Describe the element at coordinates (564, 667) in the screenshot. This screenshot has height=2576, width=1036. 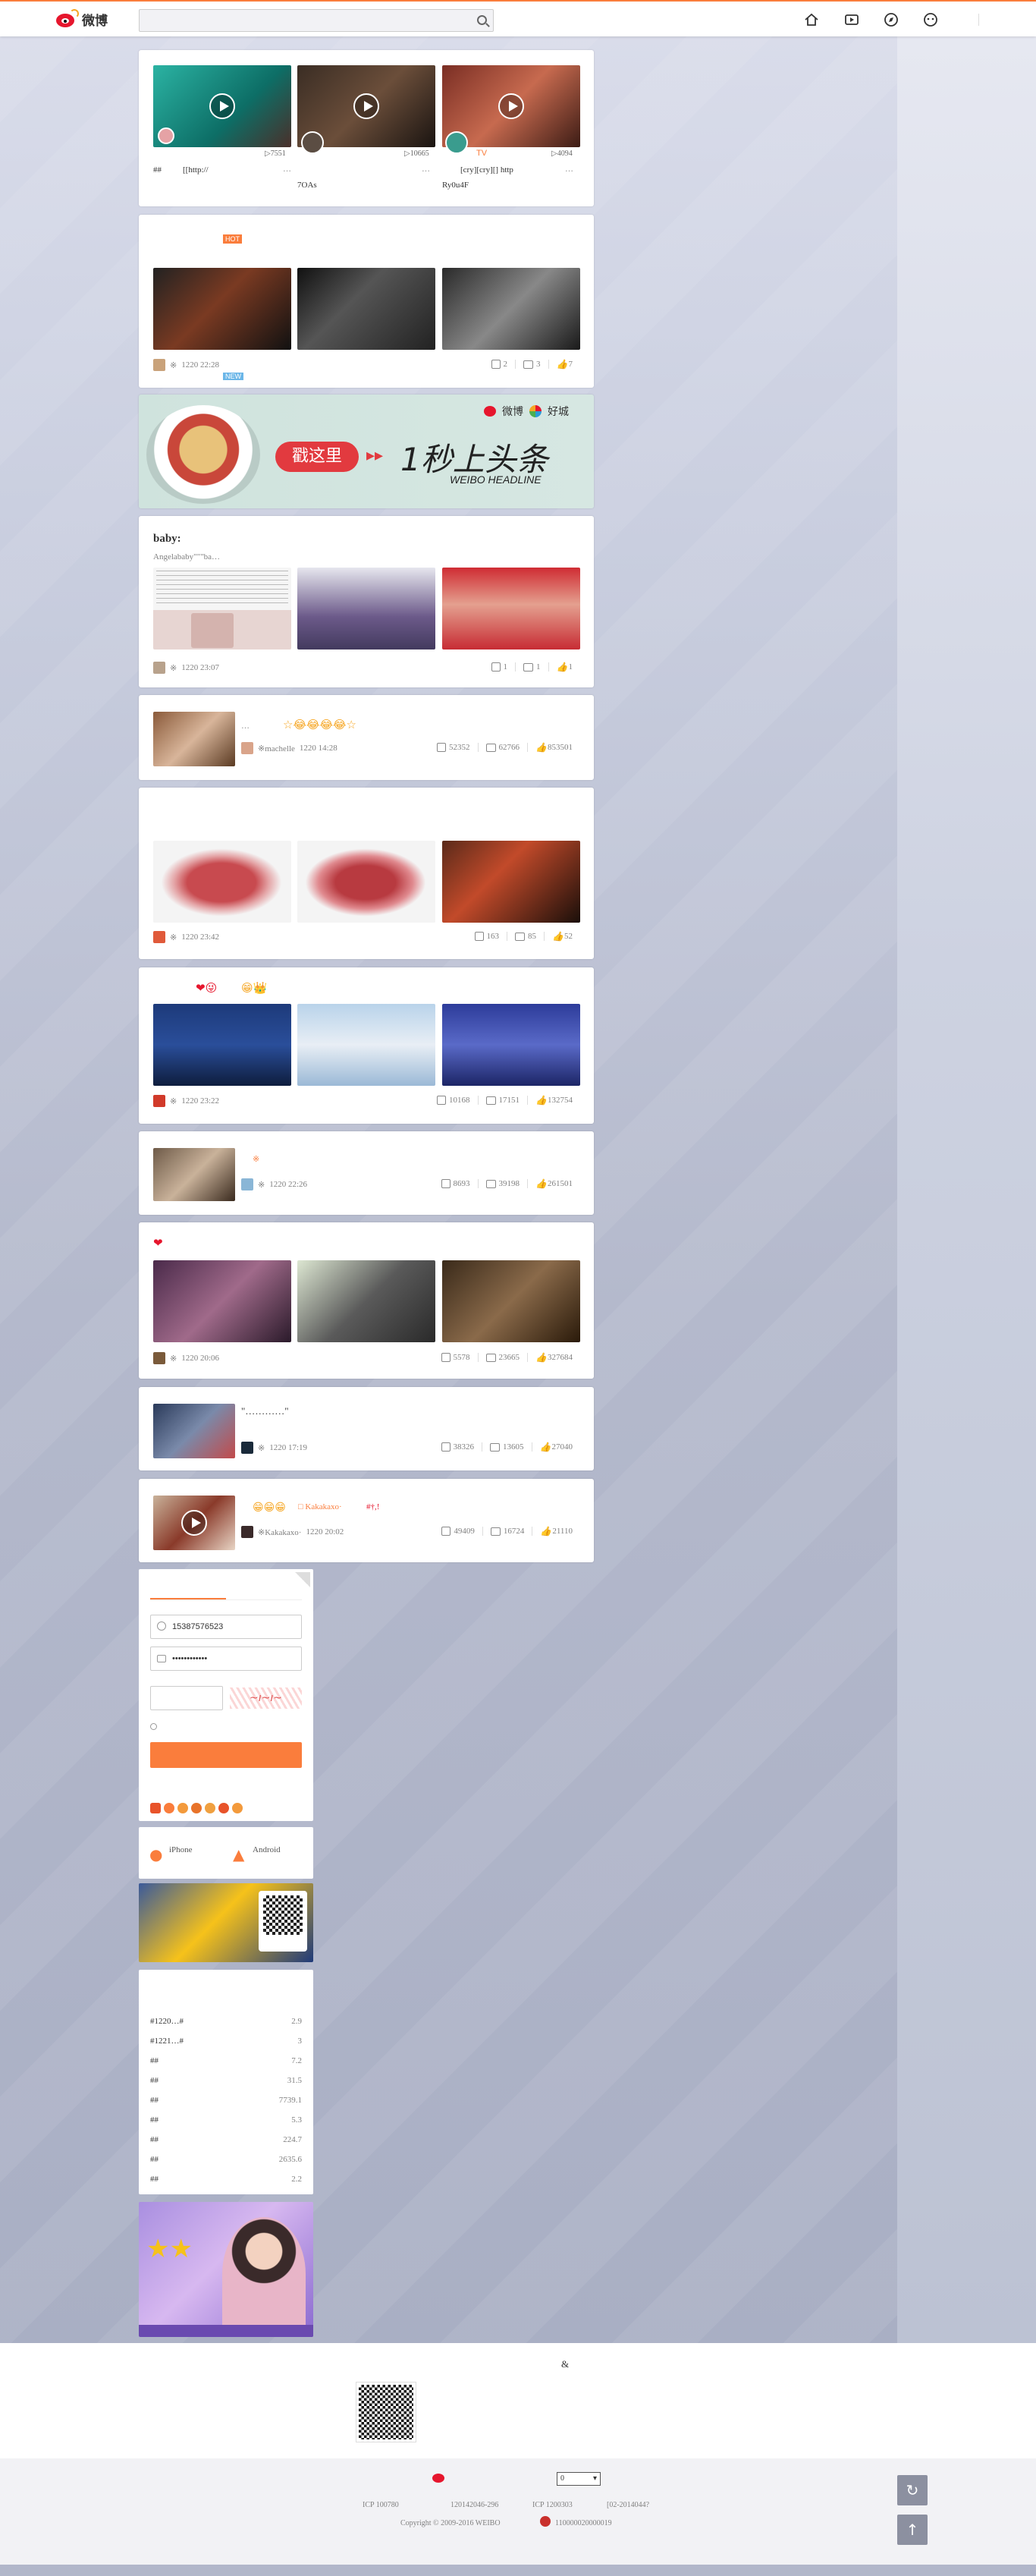
I see `like-button: 👍 1` at that location.